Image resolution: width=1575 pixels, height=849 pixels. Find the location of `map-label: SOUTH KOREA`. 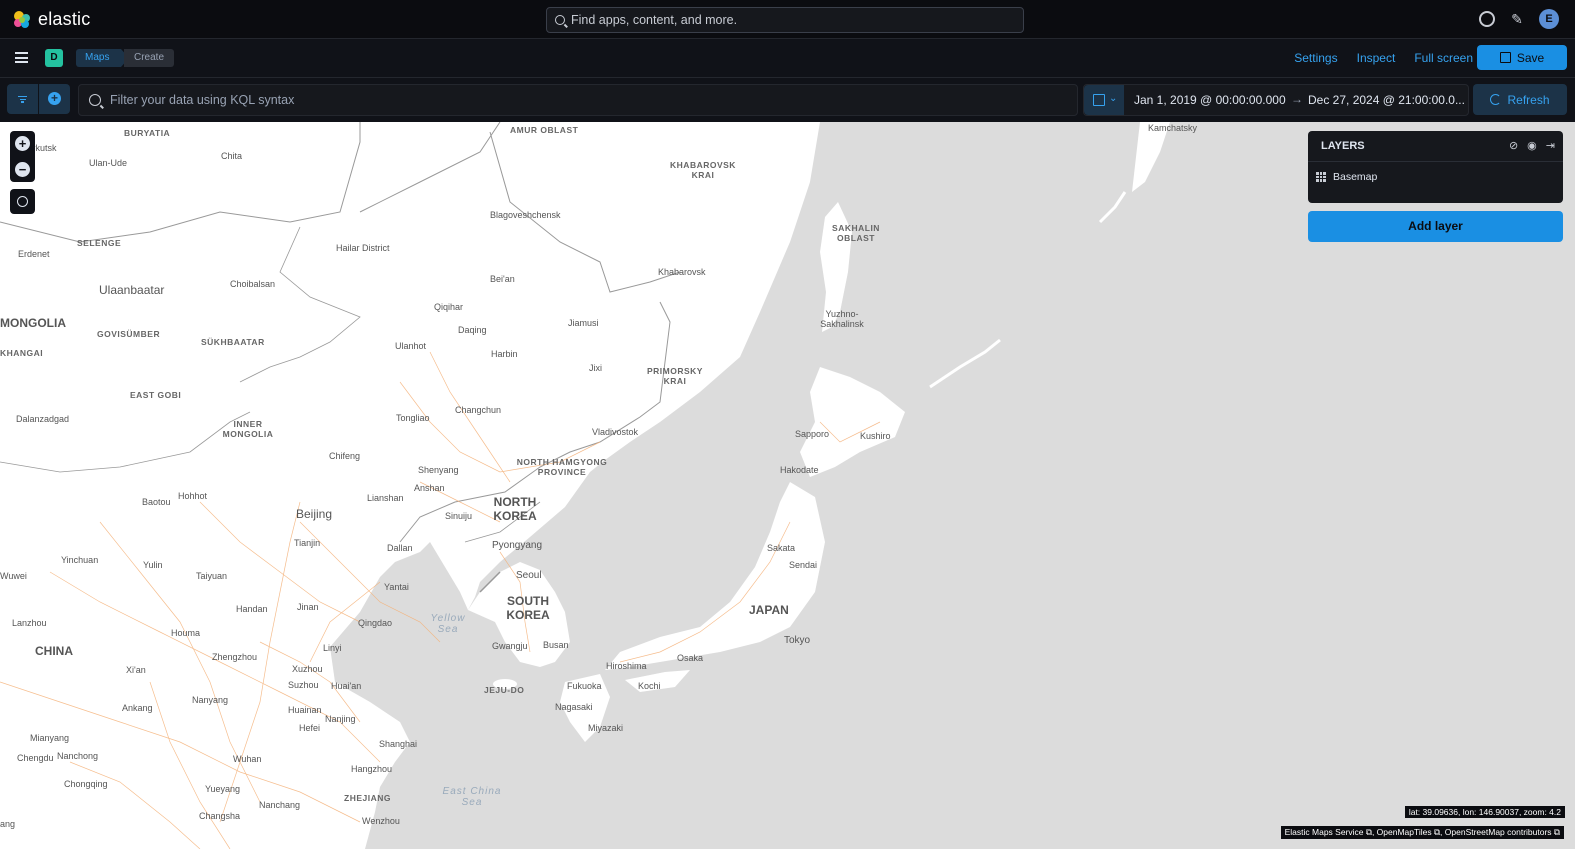

map-label: SOUTH KOREA is located at coordinates (528, 608).